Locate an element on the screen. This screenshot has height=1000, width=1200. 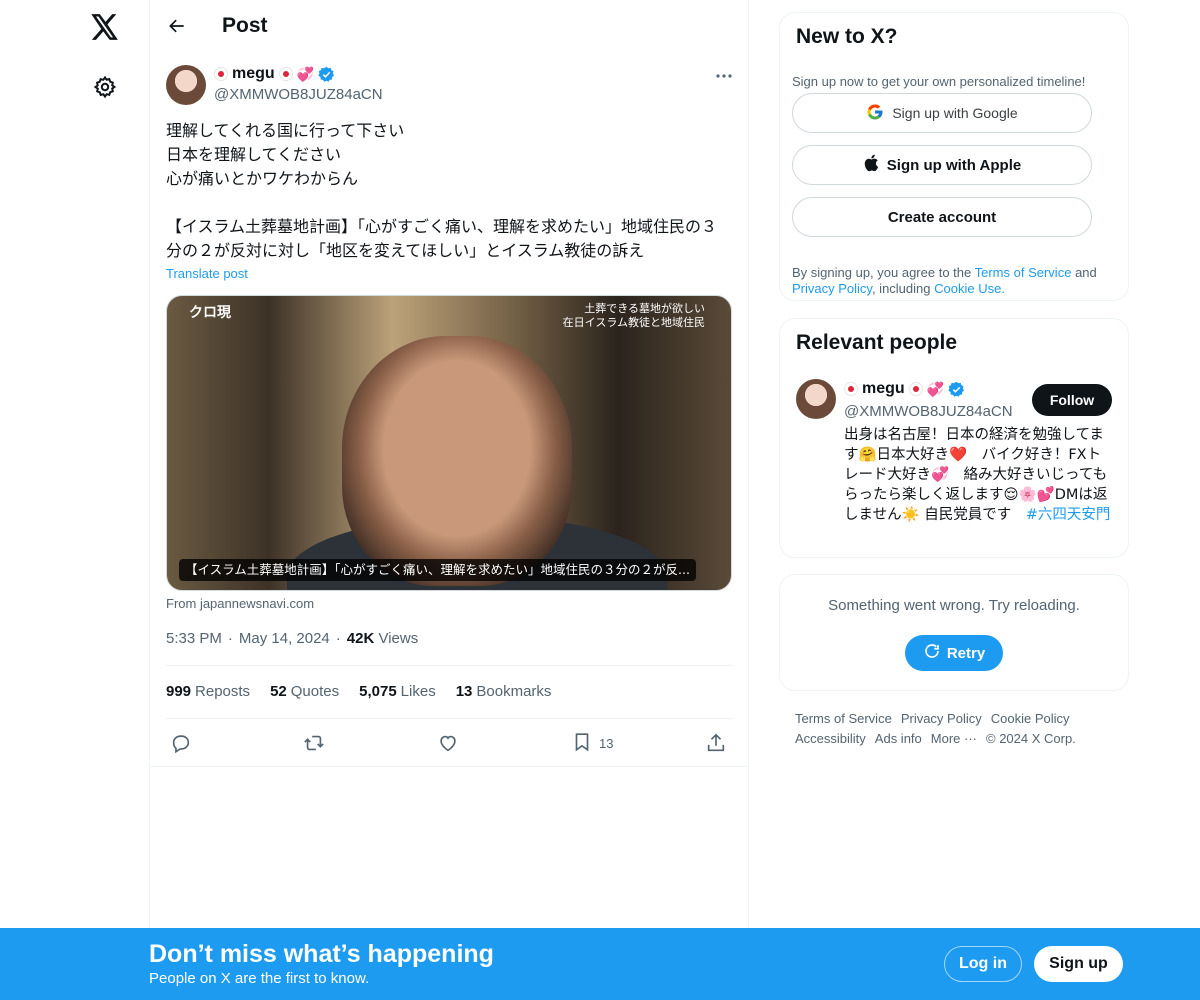
signup-apple-label: Sign up with Apple is located at coordinates (954, 165).